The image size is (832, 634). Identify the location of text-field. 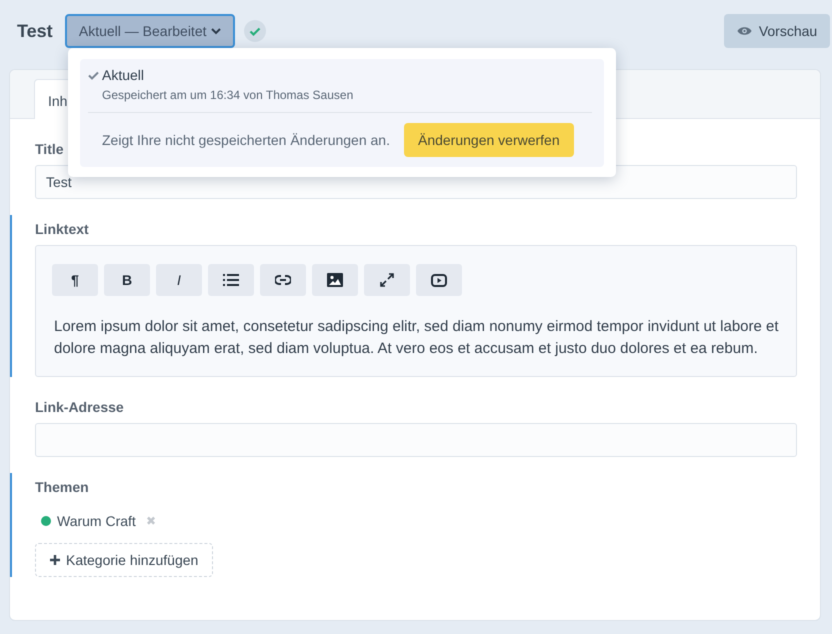
(416, 440).